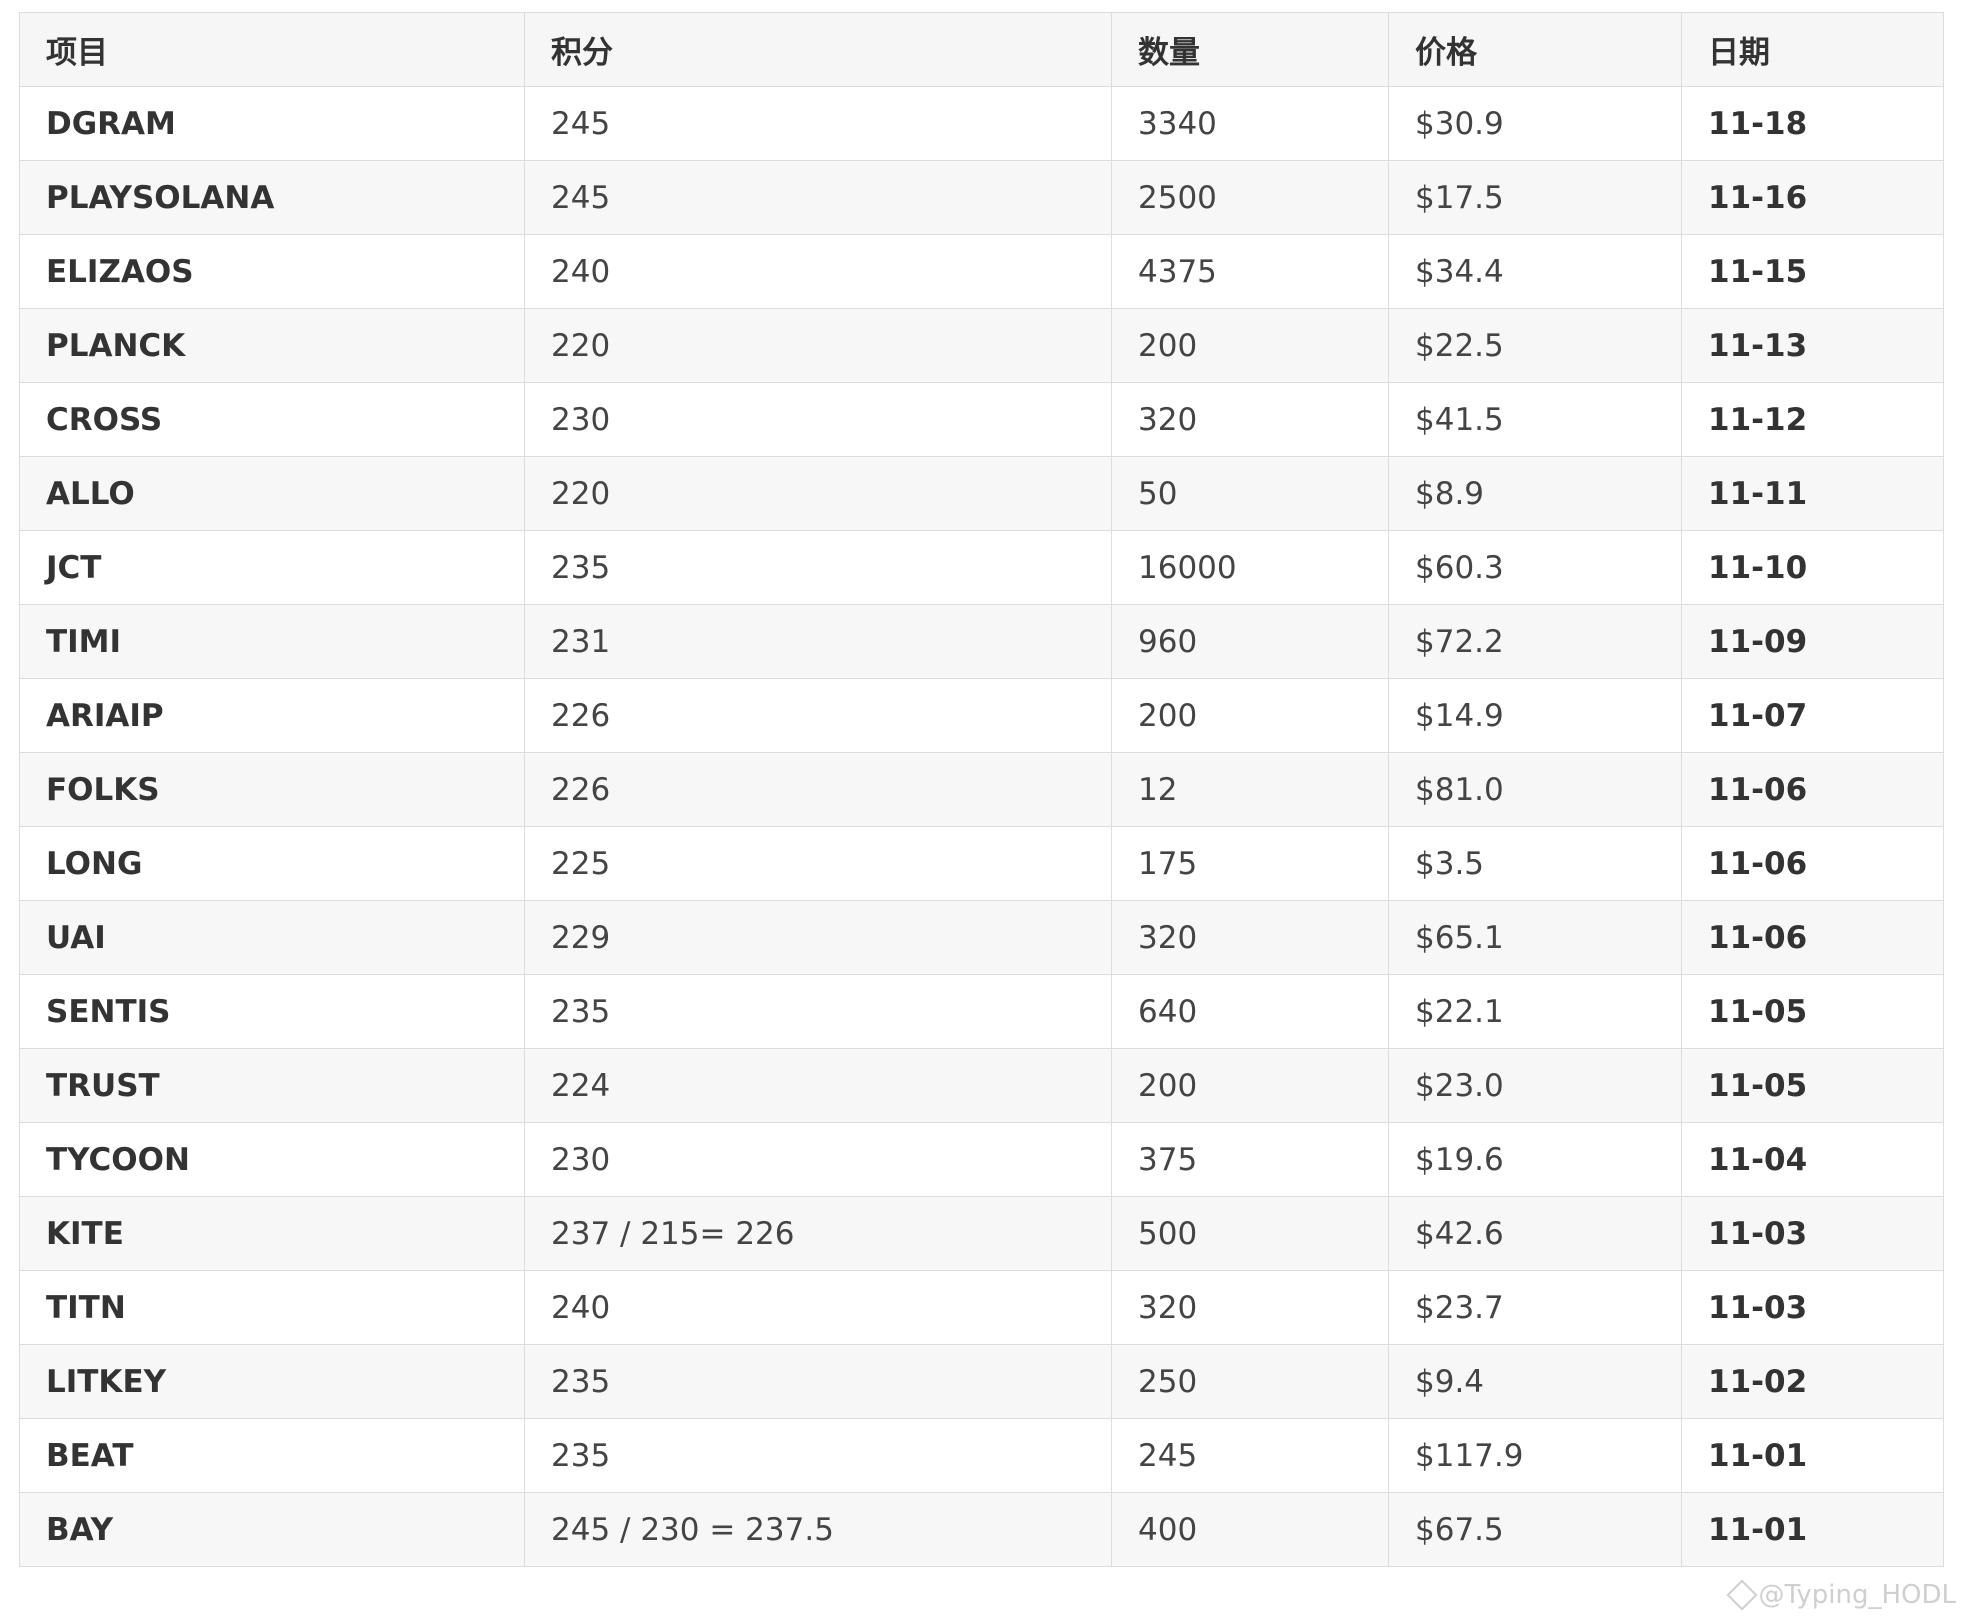  What do you see at coordinates (1250, 197) in the screenshot?
I see `cell-quantity: 2500` at bounding box center [1250, 197].